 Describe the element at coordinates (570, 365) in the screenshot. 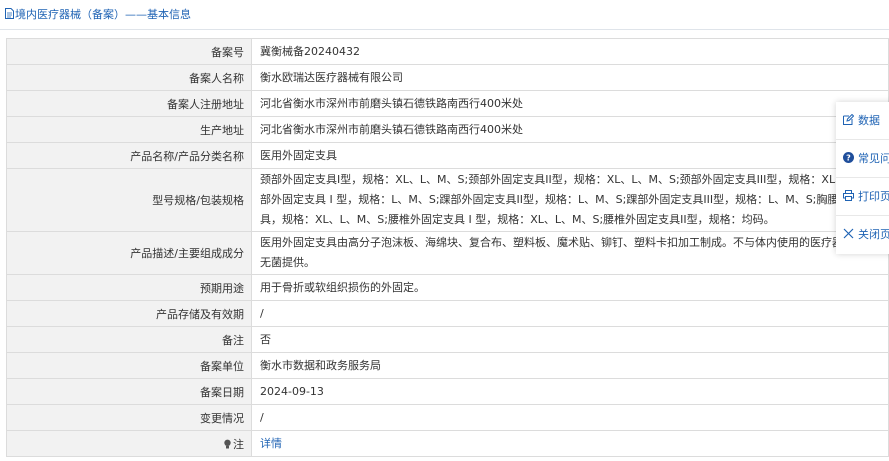

I see `field-value: 衡水市数据和政务服务局` at that location.